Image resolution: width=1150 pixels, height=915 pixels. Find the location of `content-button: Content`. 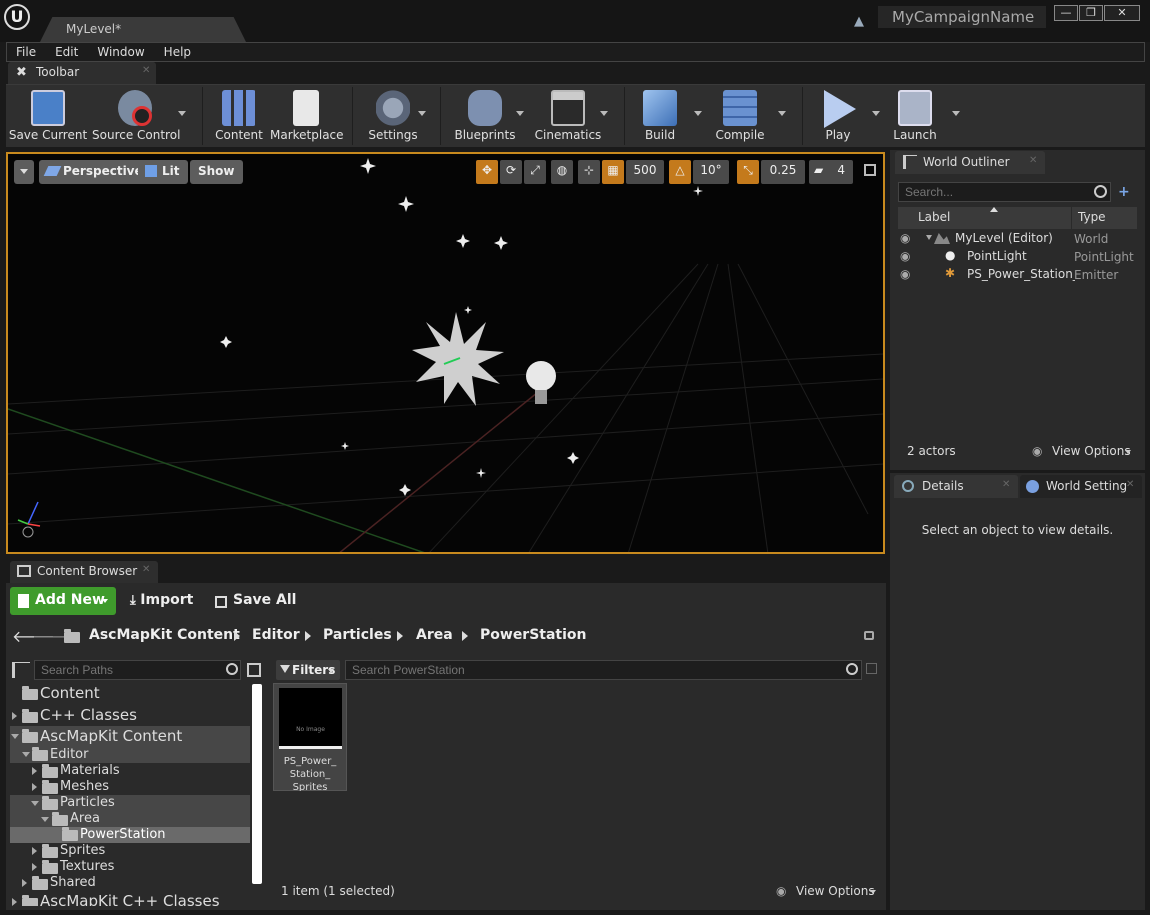

content-button: Content is located at coordinates (239, 116).